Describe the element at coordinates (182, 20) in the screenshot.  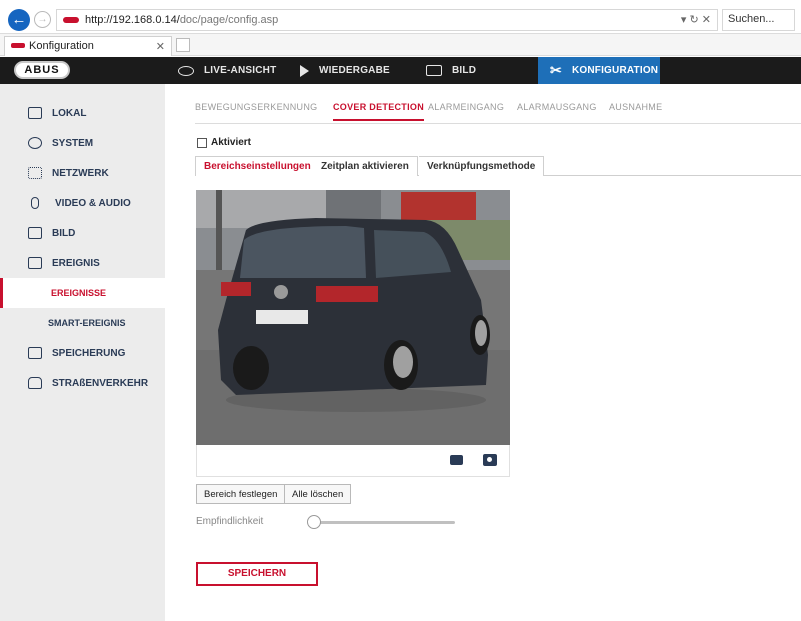
I see `url-text: http://192.168.0.14/doc/page/config.asp` at that location.